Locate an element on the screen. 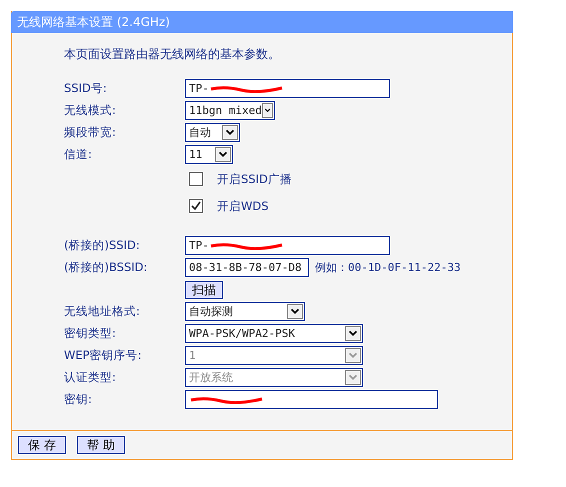  example-hint: 例如：00-1D-0F-11-22-33 is located at coordinates (388, 267).